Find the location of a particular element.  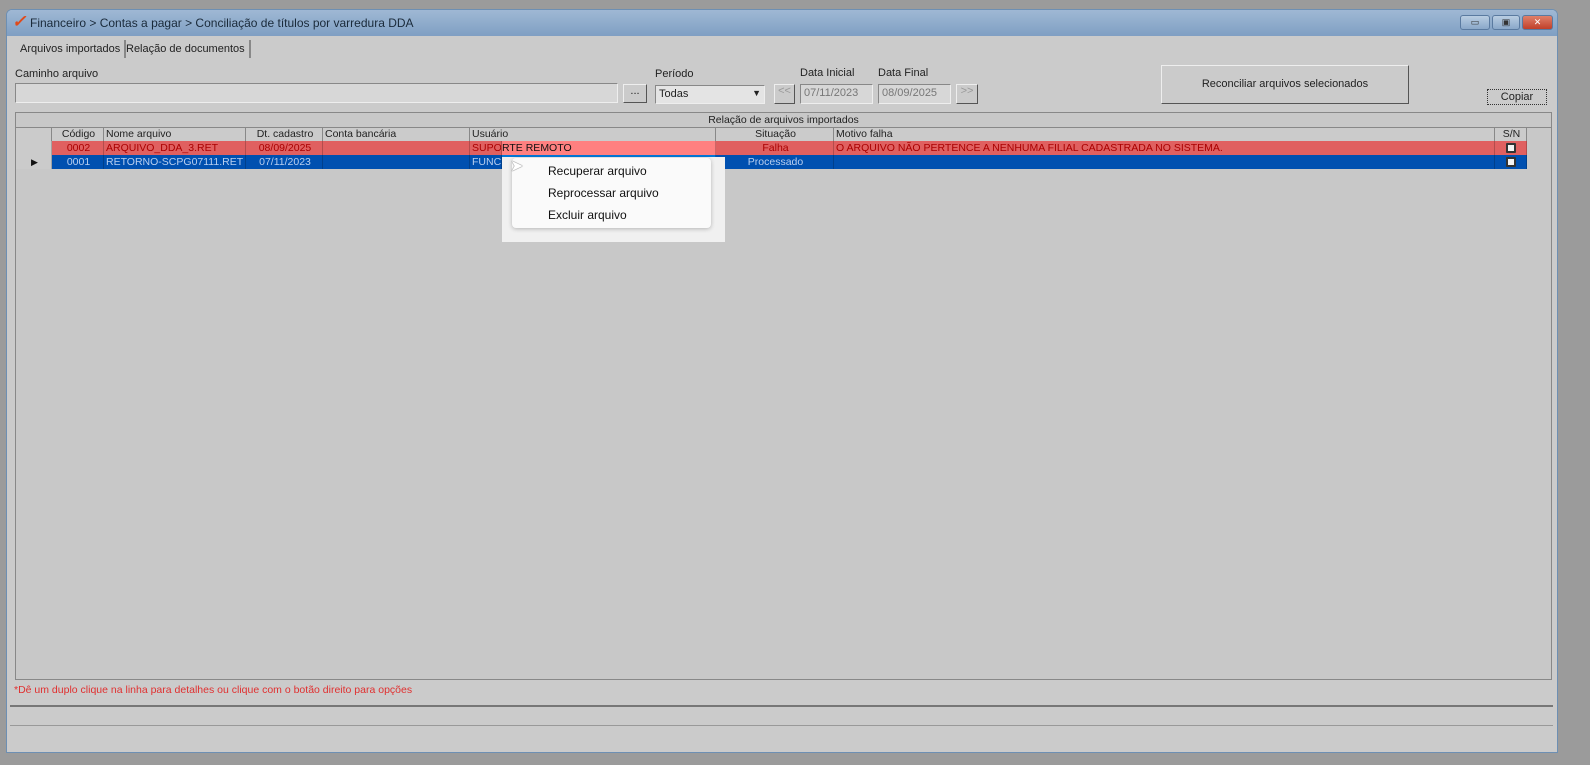

start-date-label: Data Inicial is located at coordinates (827, 73).